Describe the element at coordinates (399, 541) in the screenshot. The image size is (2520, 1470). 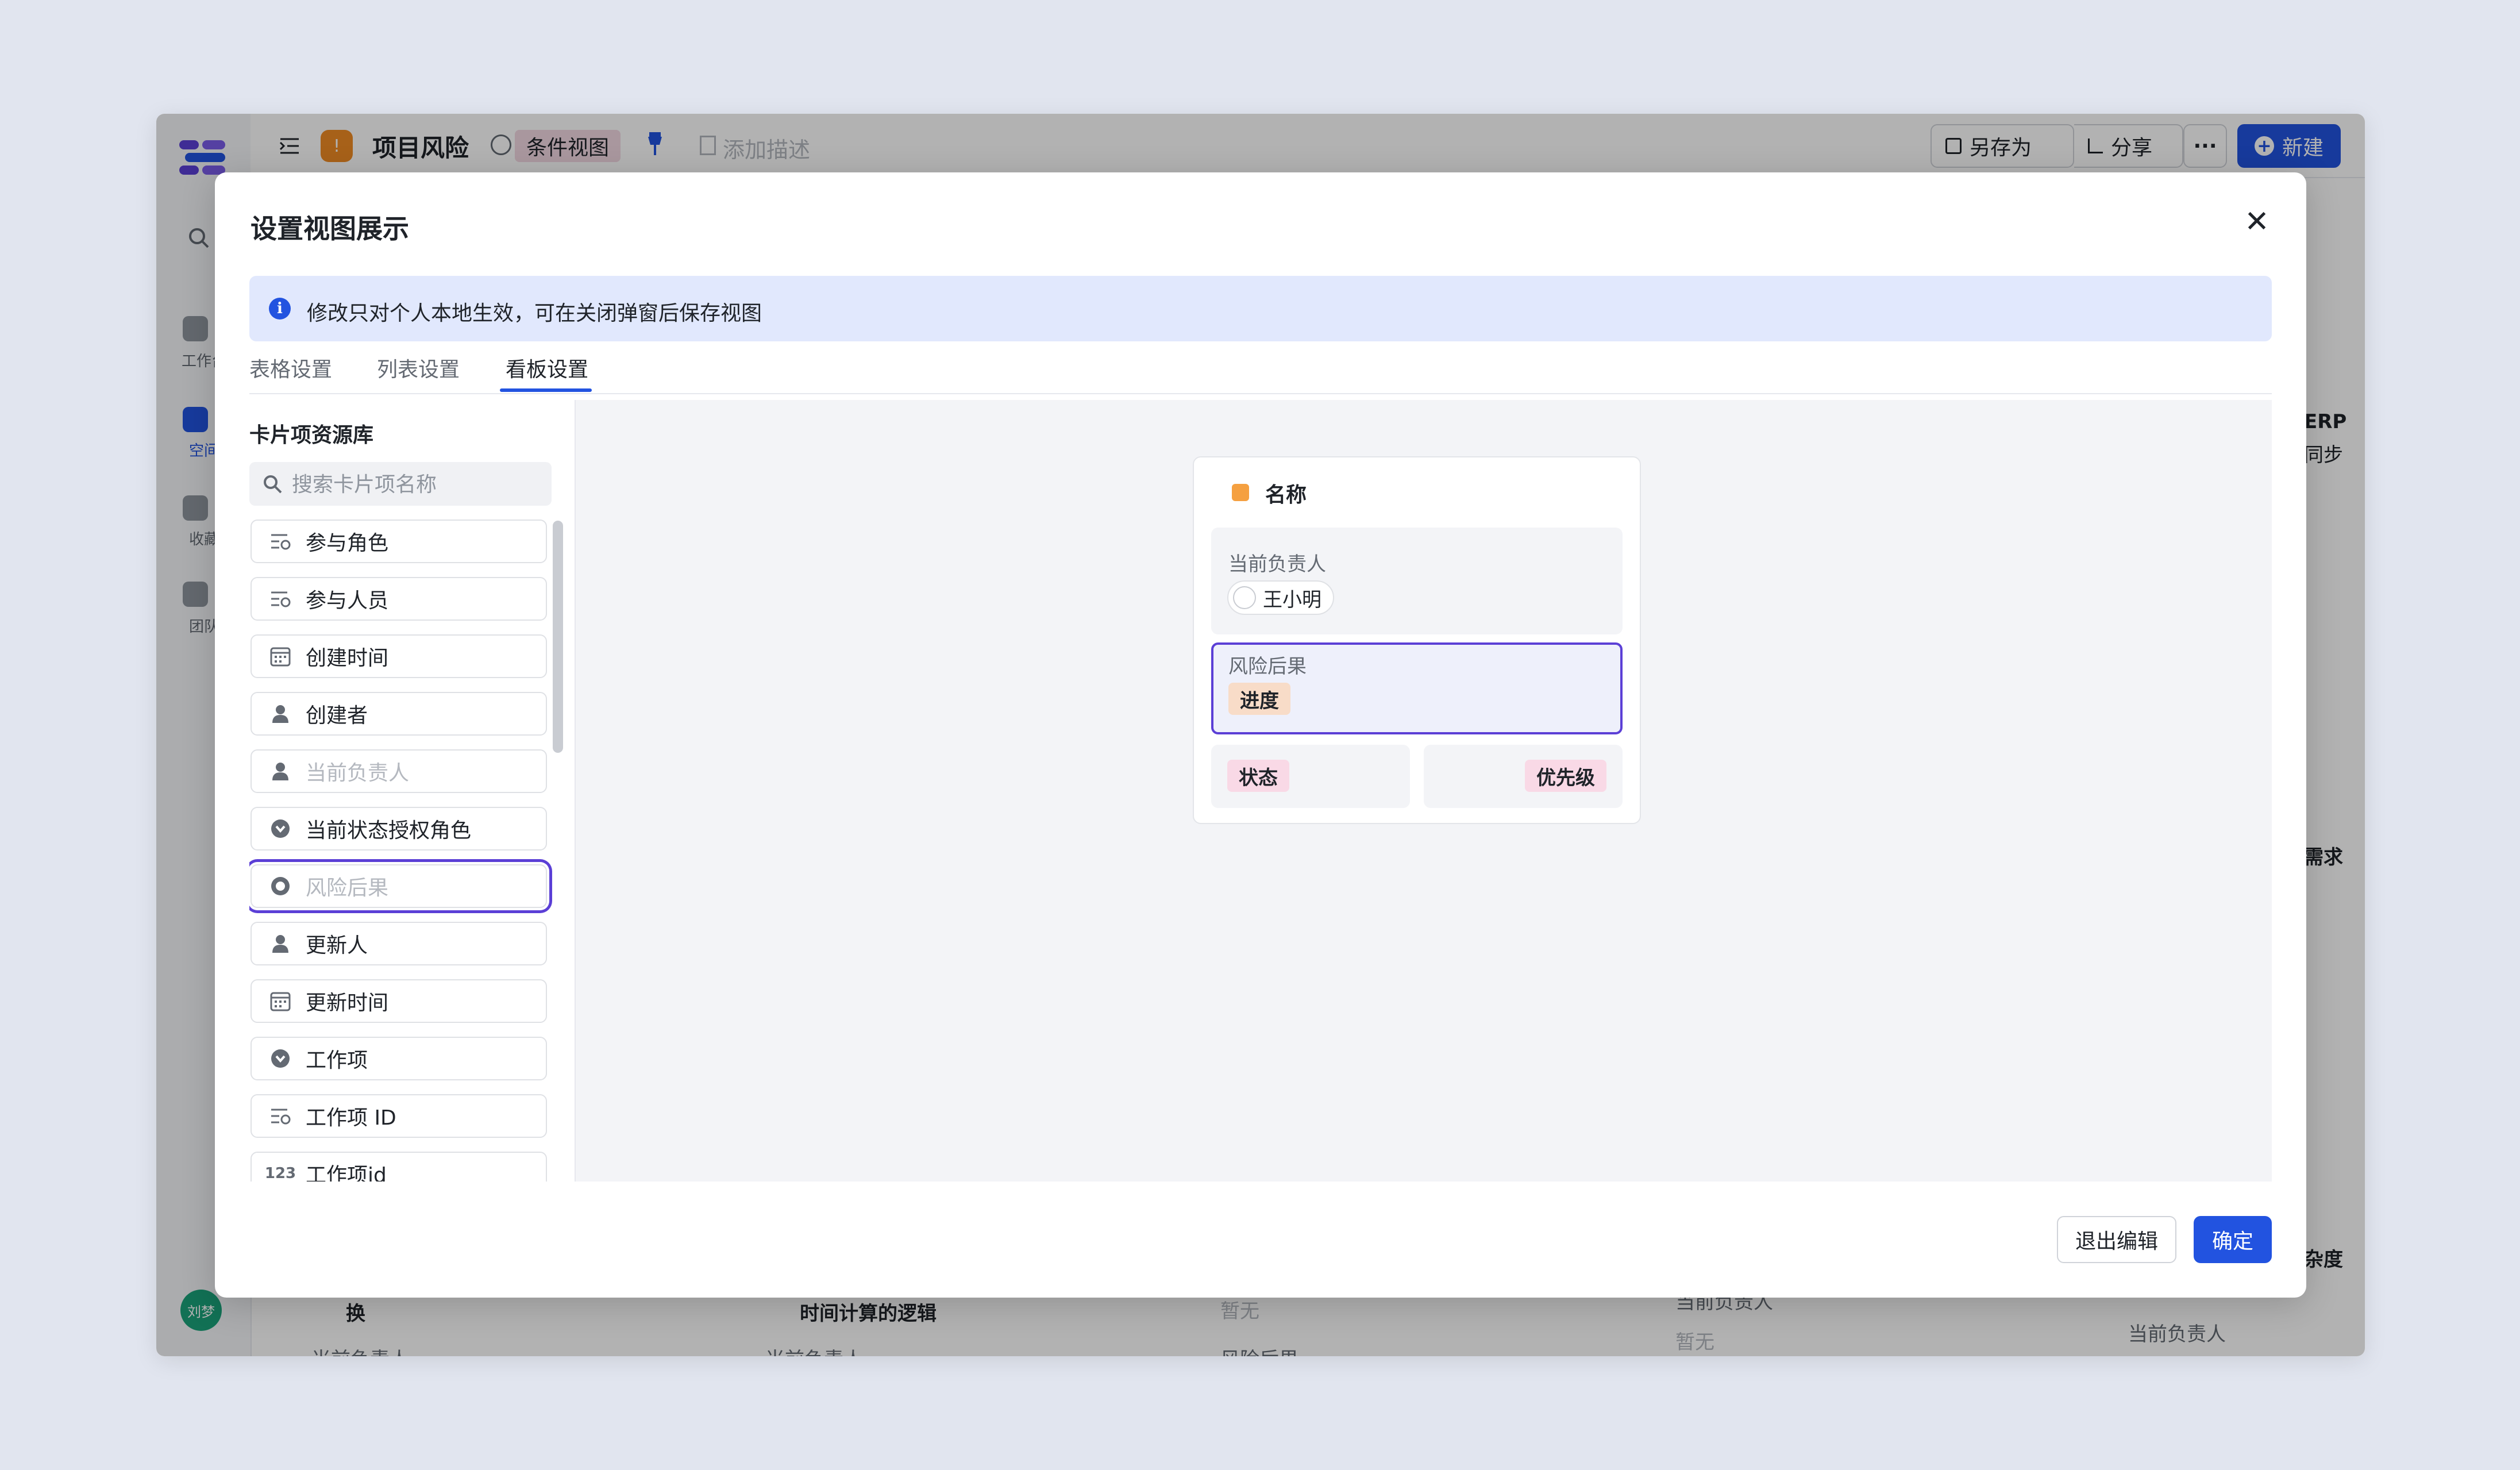
I see `card-field-item: 参与角色` at that location.